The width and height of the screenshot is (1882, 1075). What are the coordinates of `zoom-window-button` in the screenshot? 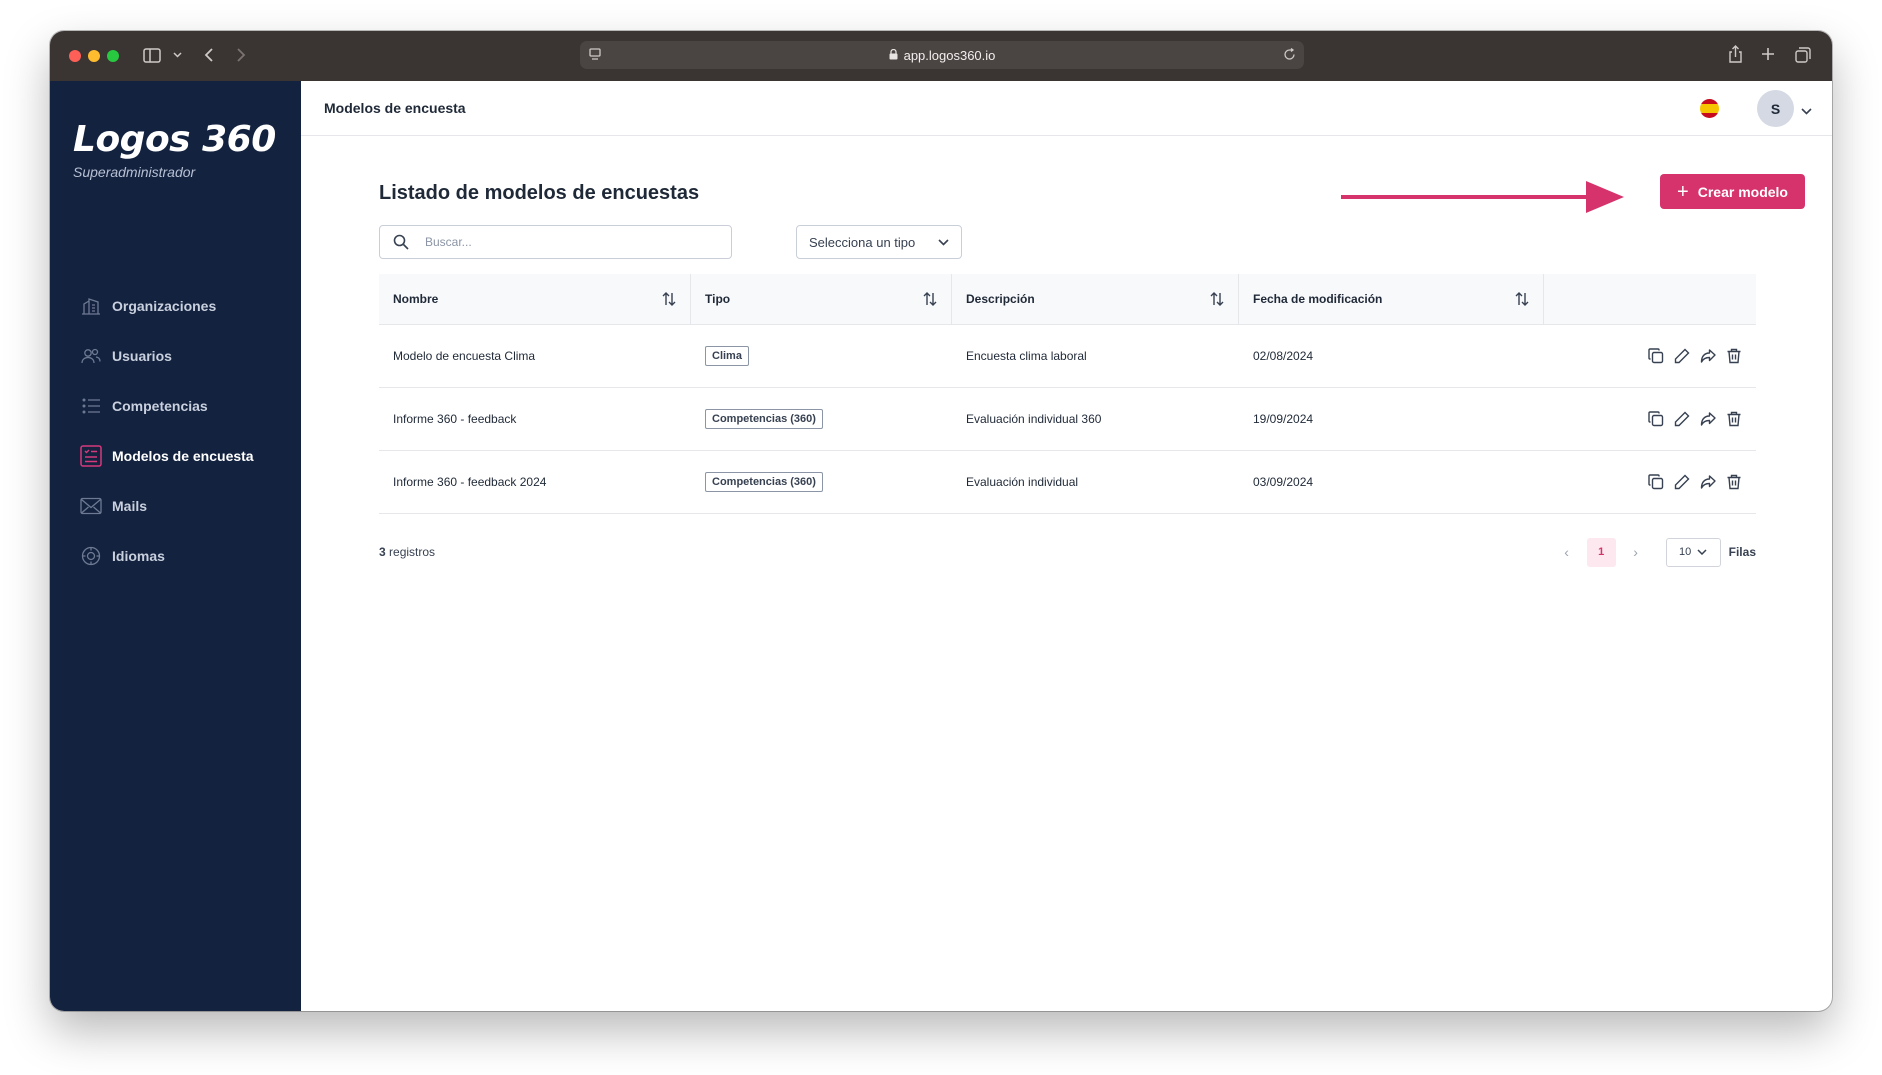 It's located at (113, 56).